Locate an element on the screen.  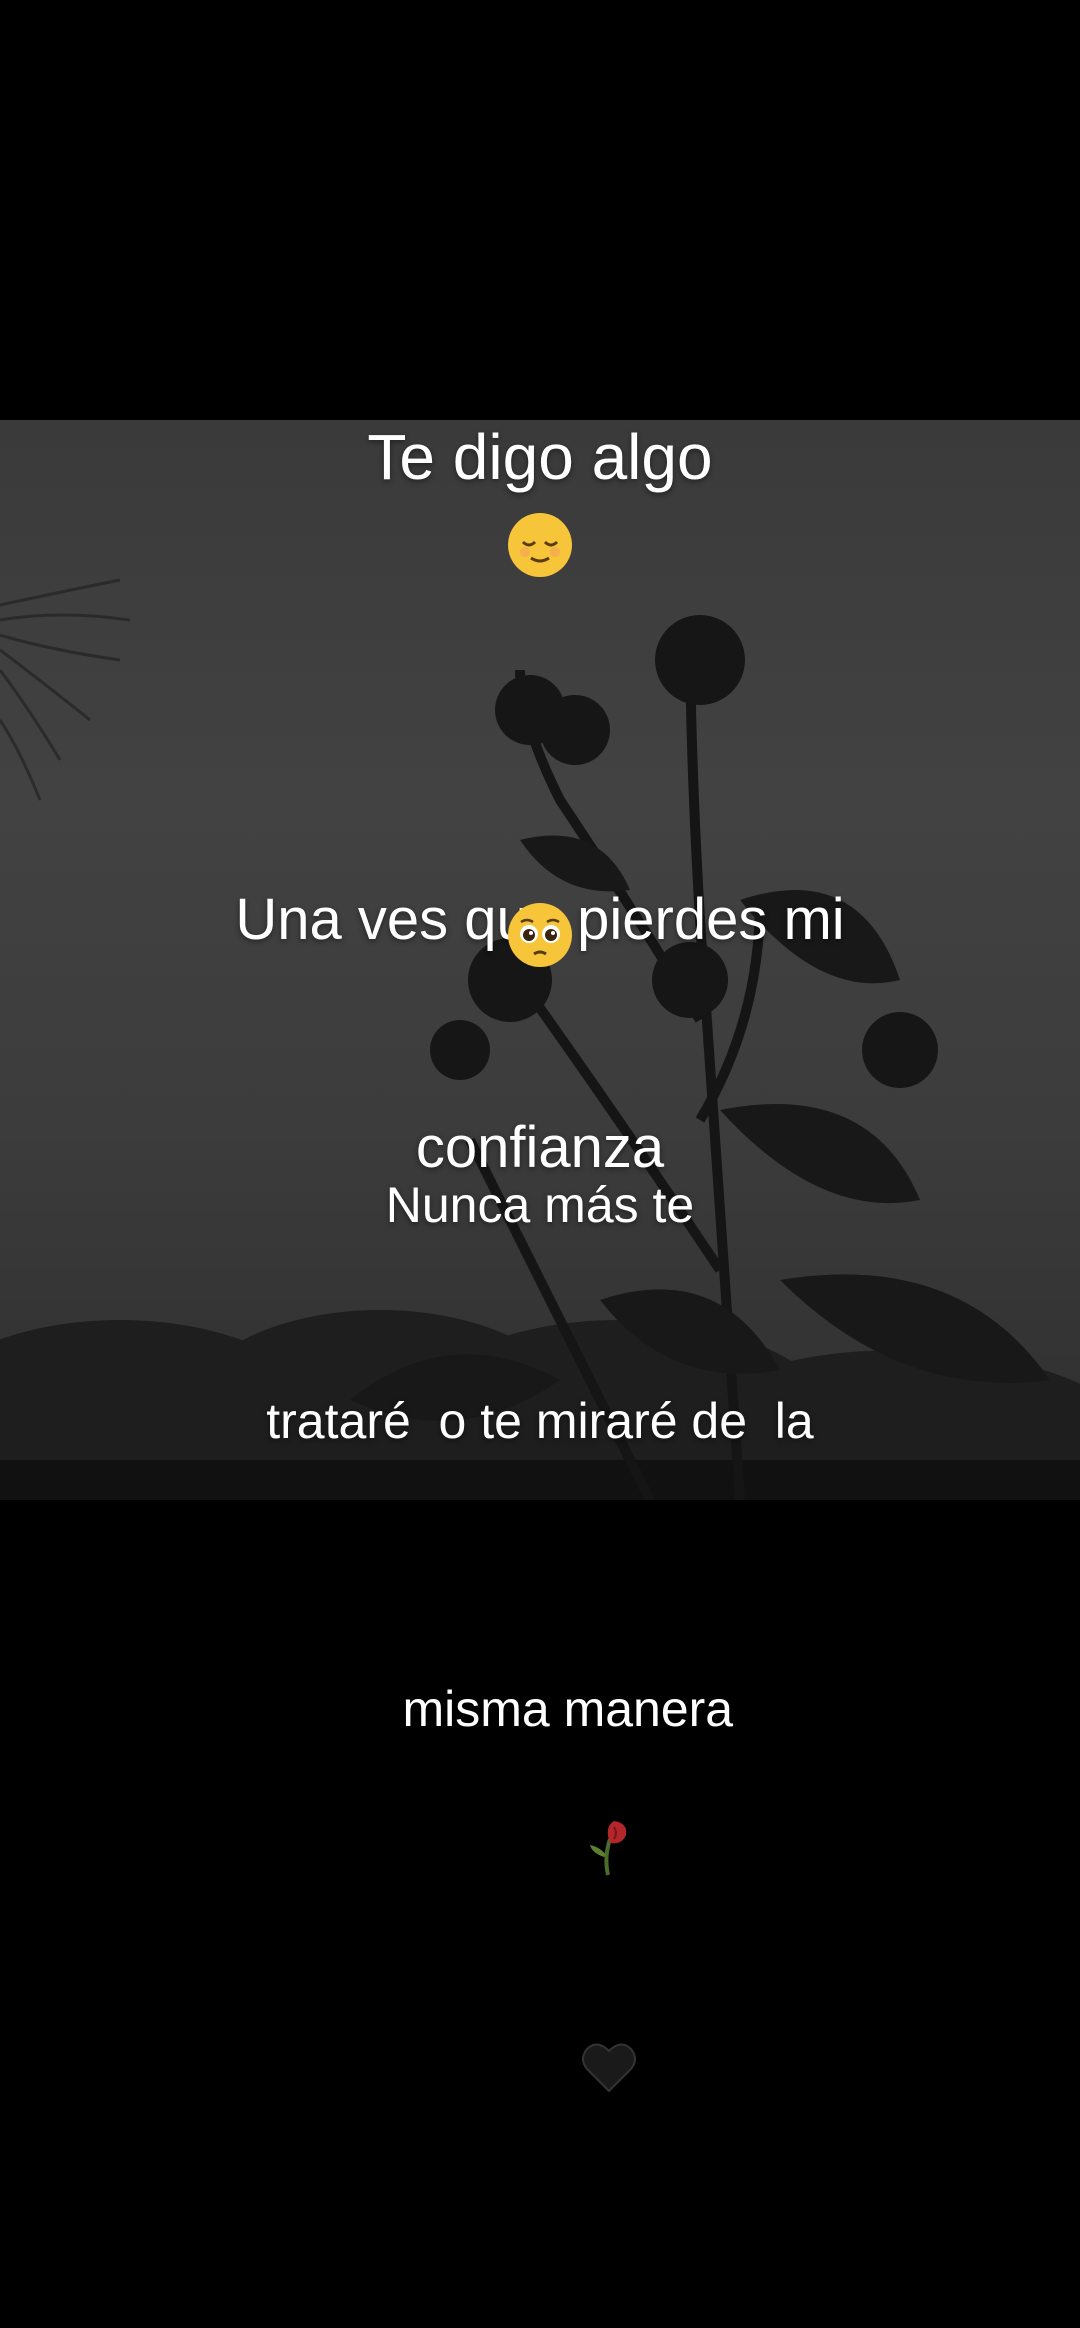
caption-line-3c: misma manera is located at coordinates (568, 1709).